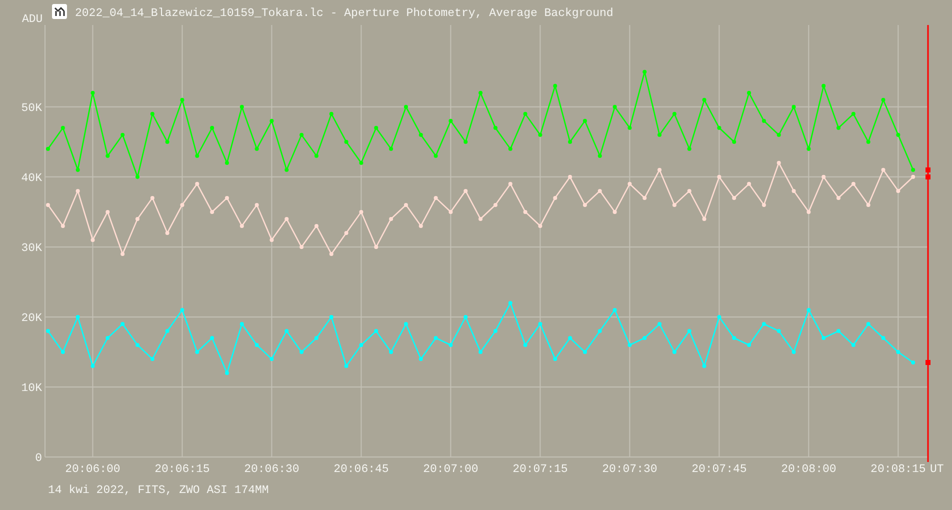  I want to click on axis-label: UT, so click(937, 469).